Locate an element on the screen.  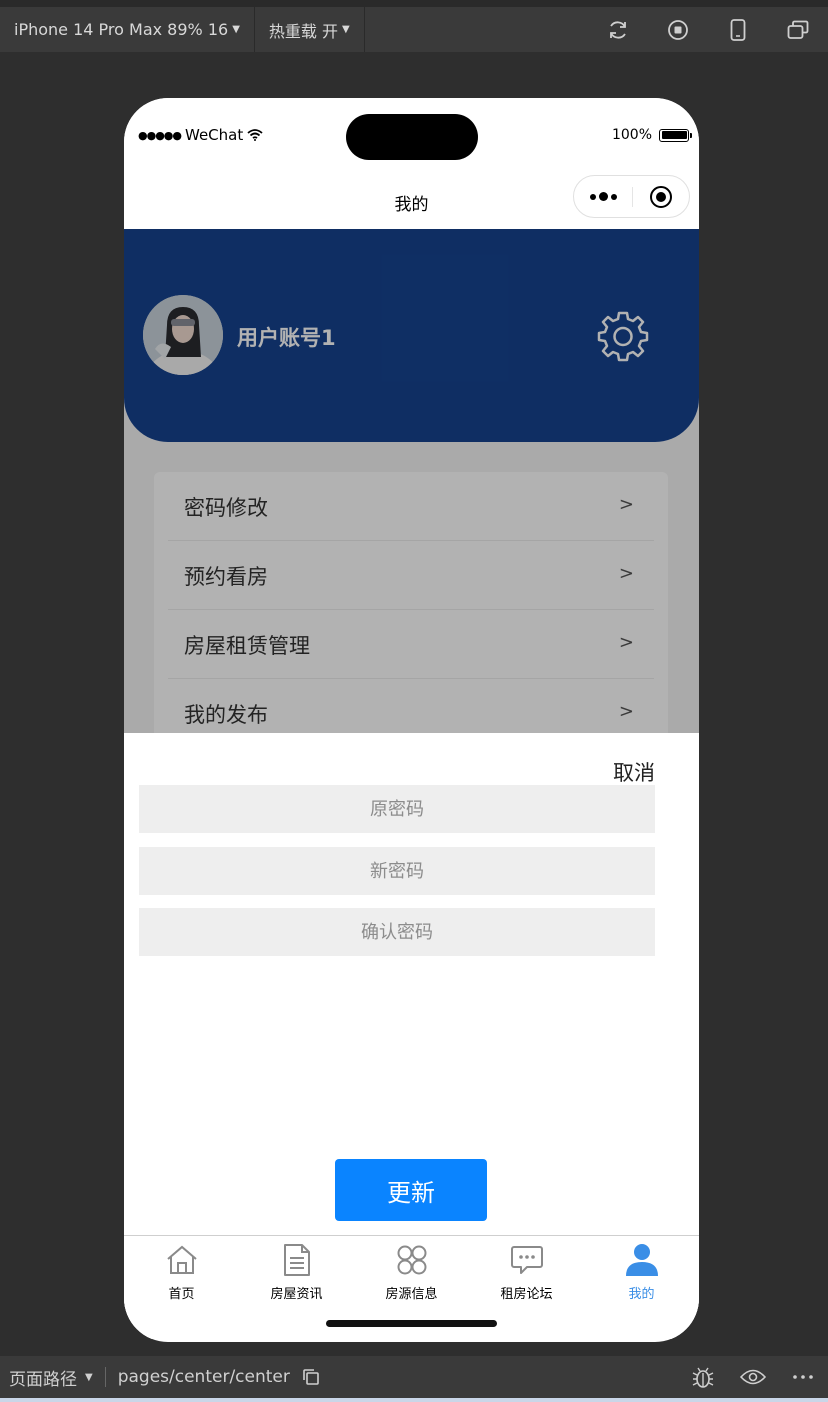
hot-reload-toggle: 热重载 开 ▼ is located at coordinates (310, 29).